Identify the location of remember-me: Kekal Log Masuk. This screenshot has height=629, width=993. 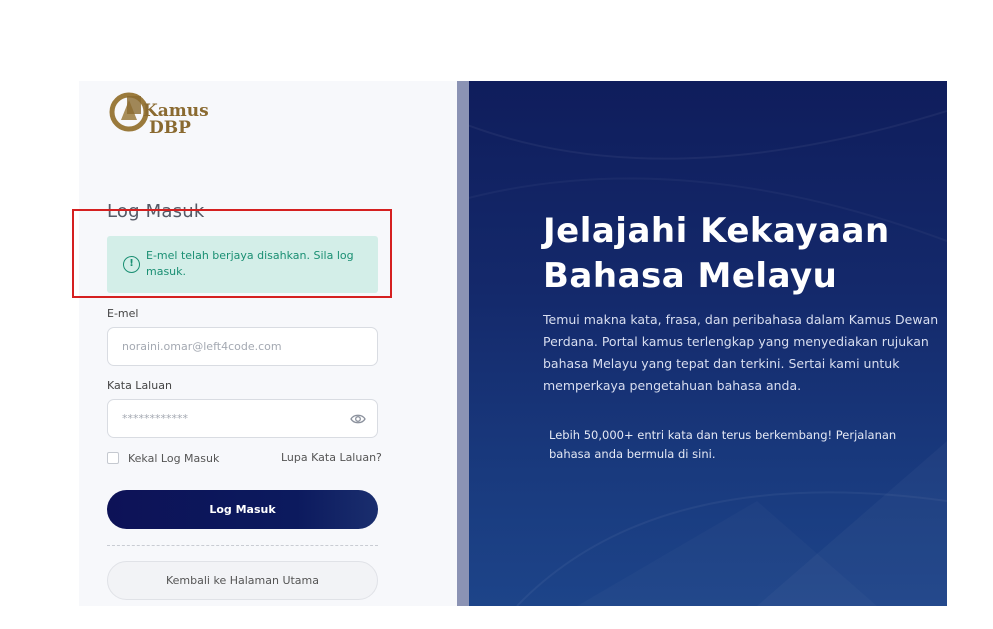
(163, 458).